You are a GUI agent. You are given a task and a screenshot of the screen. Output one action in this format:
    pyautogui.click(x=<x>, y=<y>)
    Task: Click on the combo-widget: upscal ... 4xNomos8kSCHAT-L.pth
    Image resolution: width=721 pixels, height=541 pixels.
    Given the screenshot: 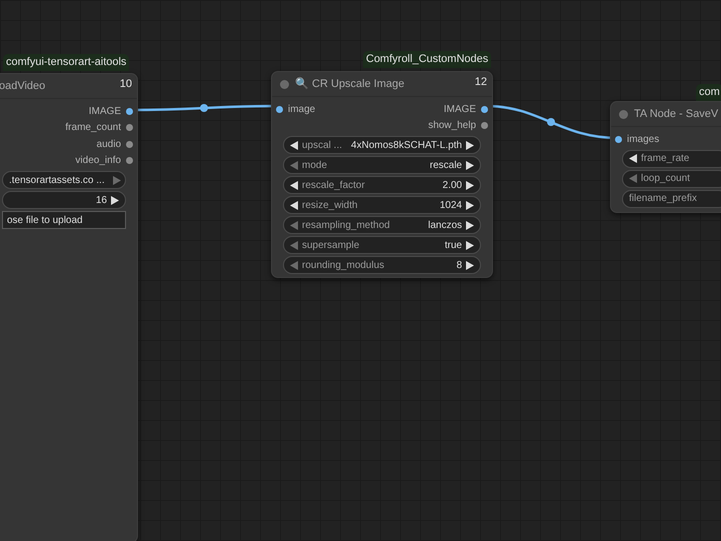 What is the action you would take?
    pyautogui.click(x=382, y=145)
    